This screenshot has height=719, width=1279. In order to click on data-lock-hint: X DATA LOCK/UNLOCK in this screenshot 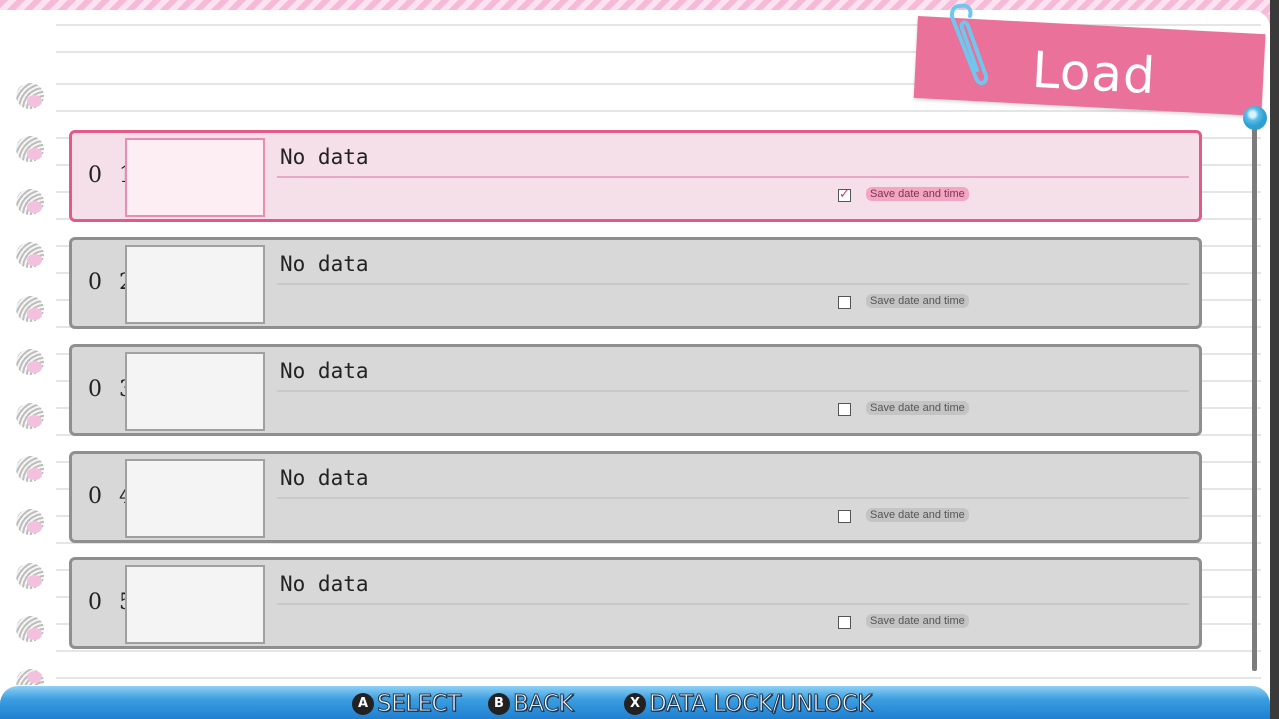, I will do `click(748, 703)`.